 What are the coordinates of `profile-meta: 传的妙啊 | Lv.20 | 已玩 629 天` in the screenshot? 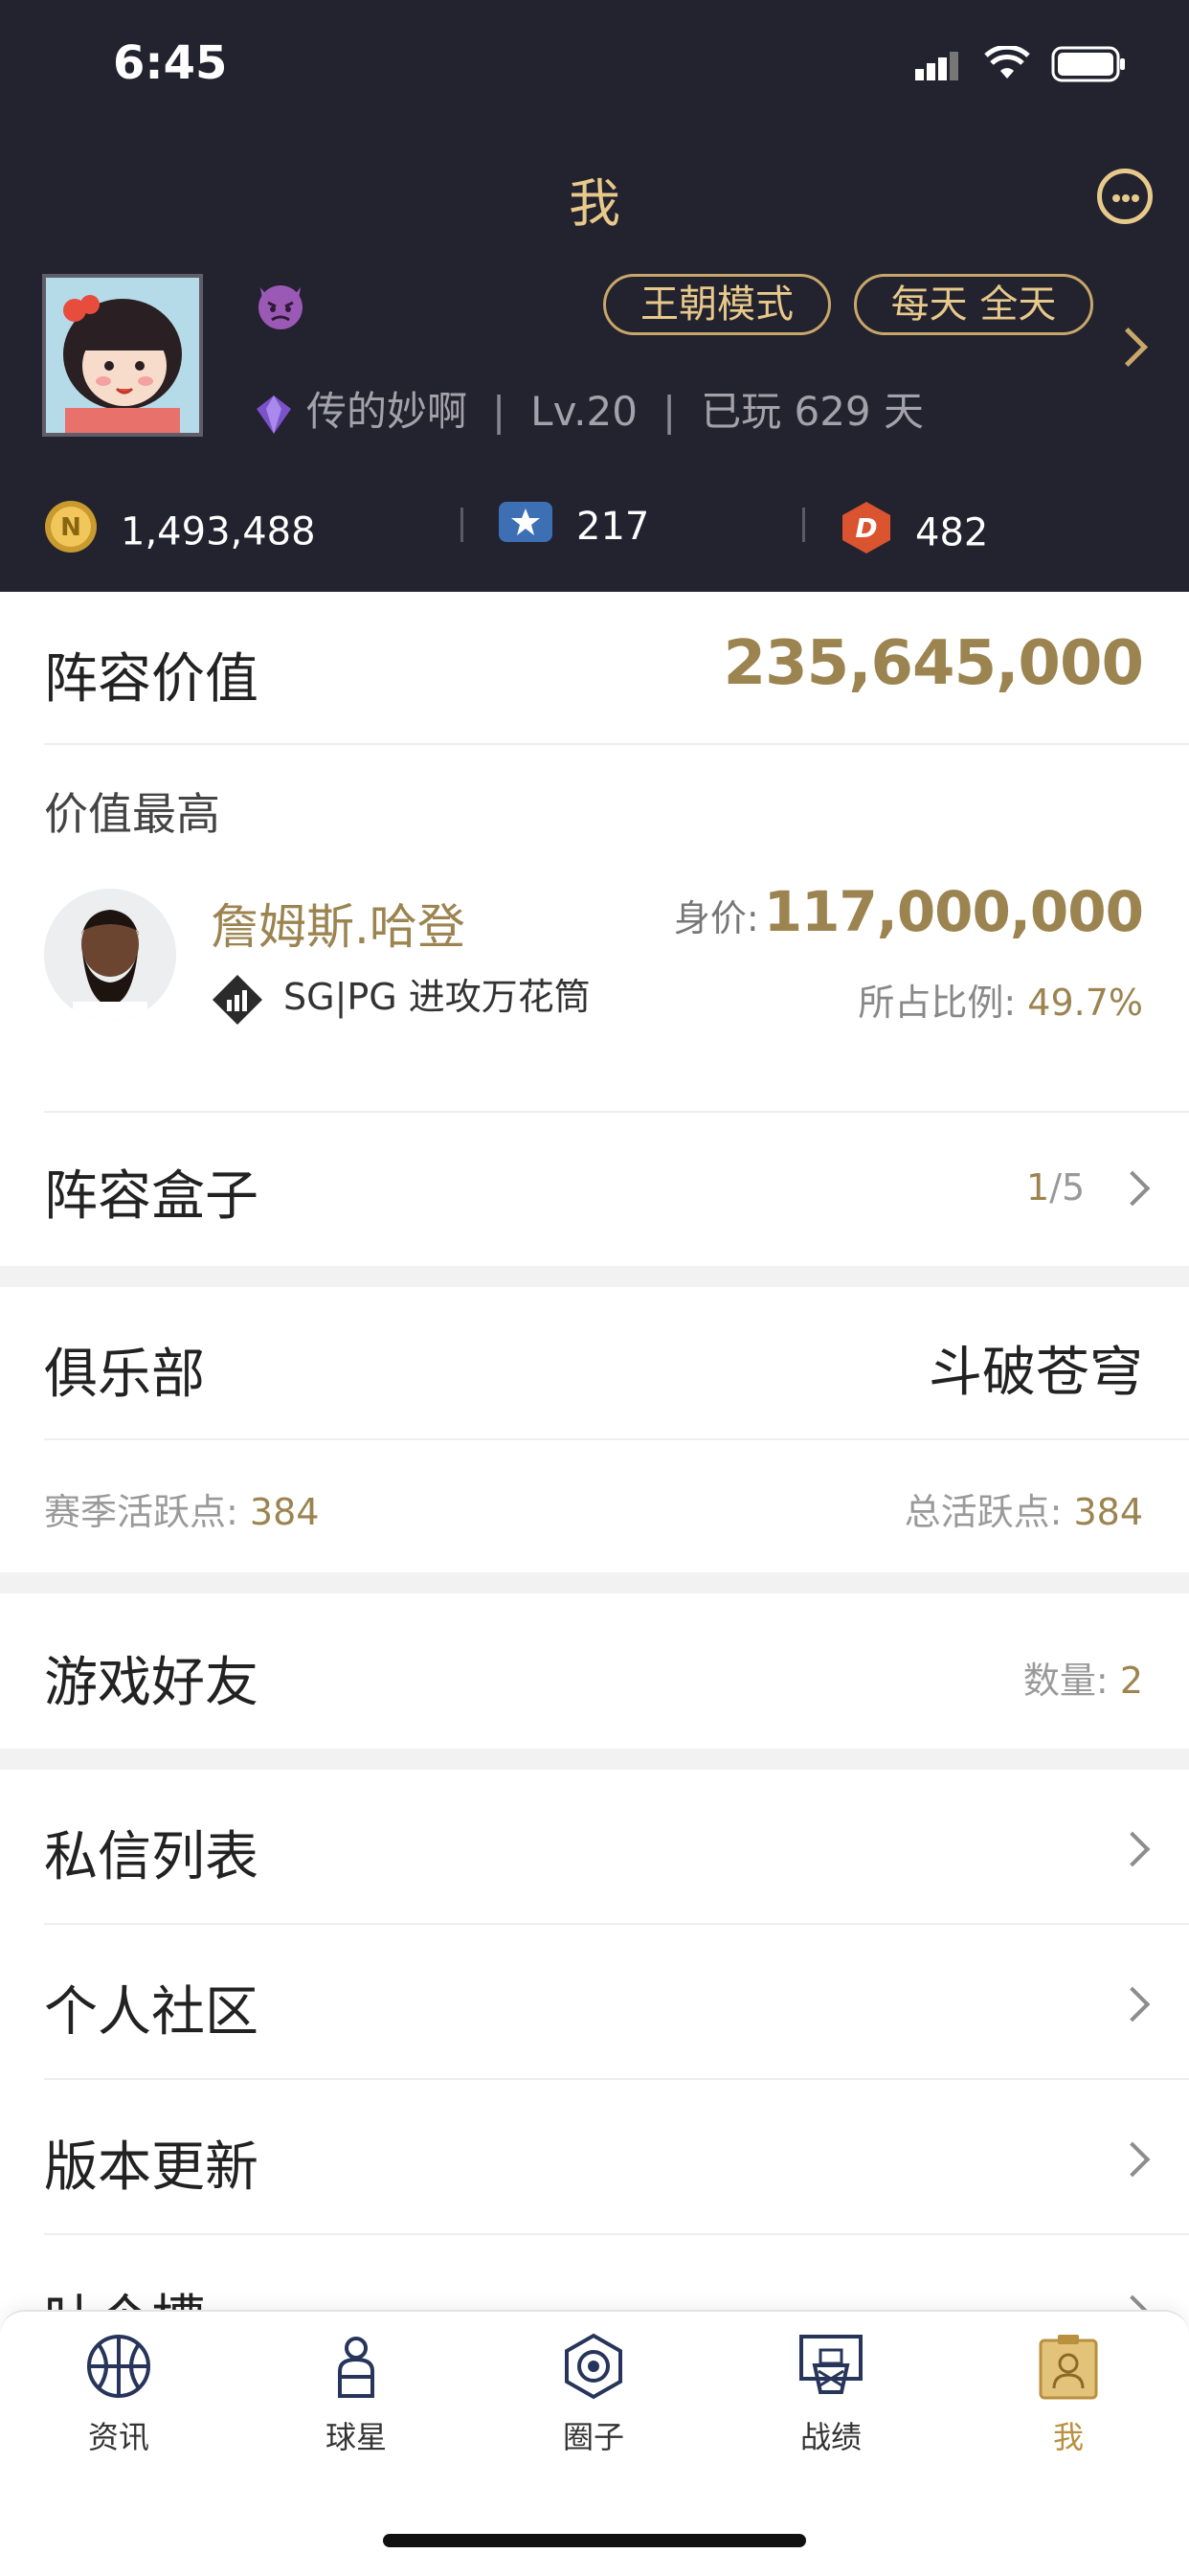 It's located at (589, 408).